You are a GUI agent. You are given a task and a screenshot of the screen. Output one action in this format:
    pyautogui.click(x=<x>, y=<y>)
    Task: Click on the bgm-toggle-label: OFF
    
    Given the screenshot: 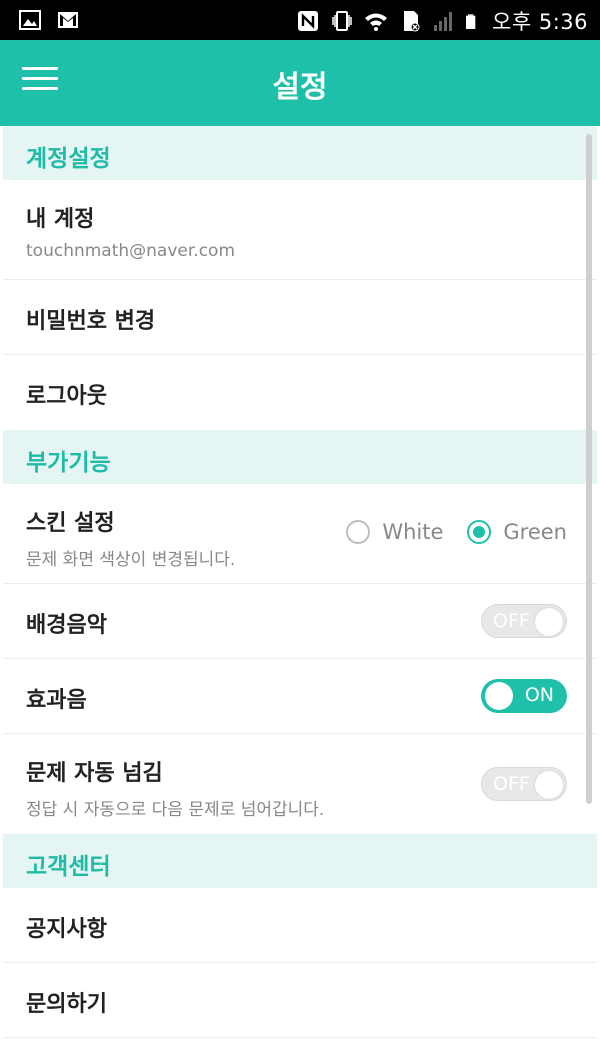 What is the action you would take?
    pyautogui.click(x=511, y=621)
    